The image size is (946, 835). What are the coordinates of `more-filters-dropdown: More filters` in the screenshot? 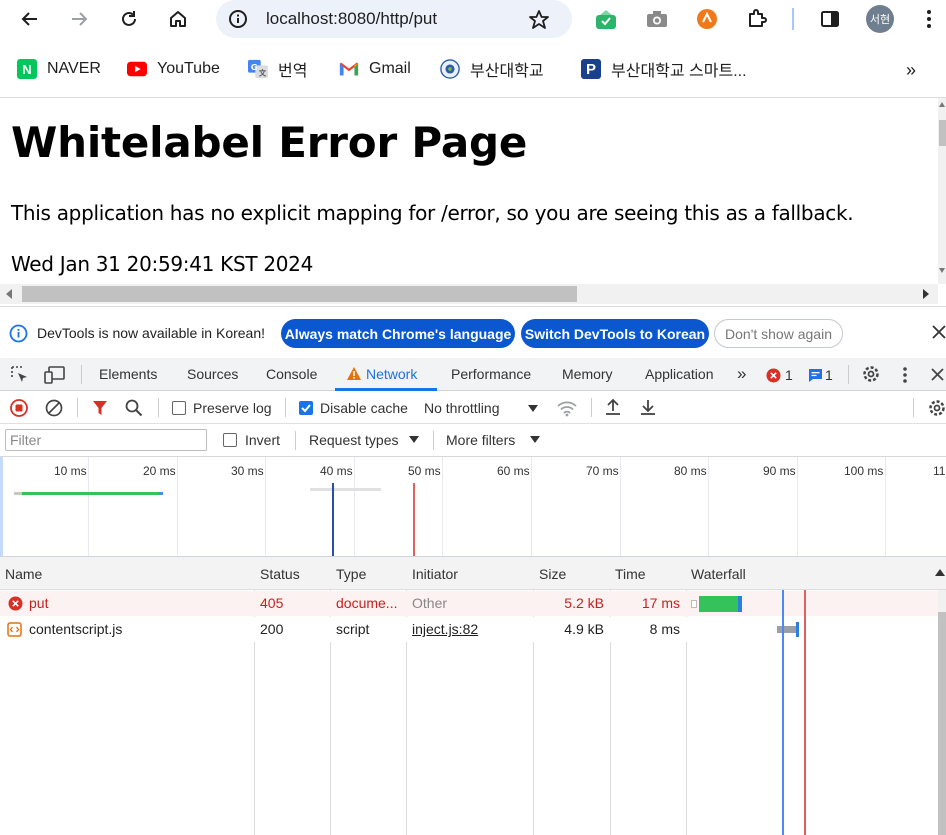 It's located at (496, 440).